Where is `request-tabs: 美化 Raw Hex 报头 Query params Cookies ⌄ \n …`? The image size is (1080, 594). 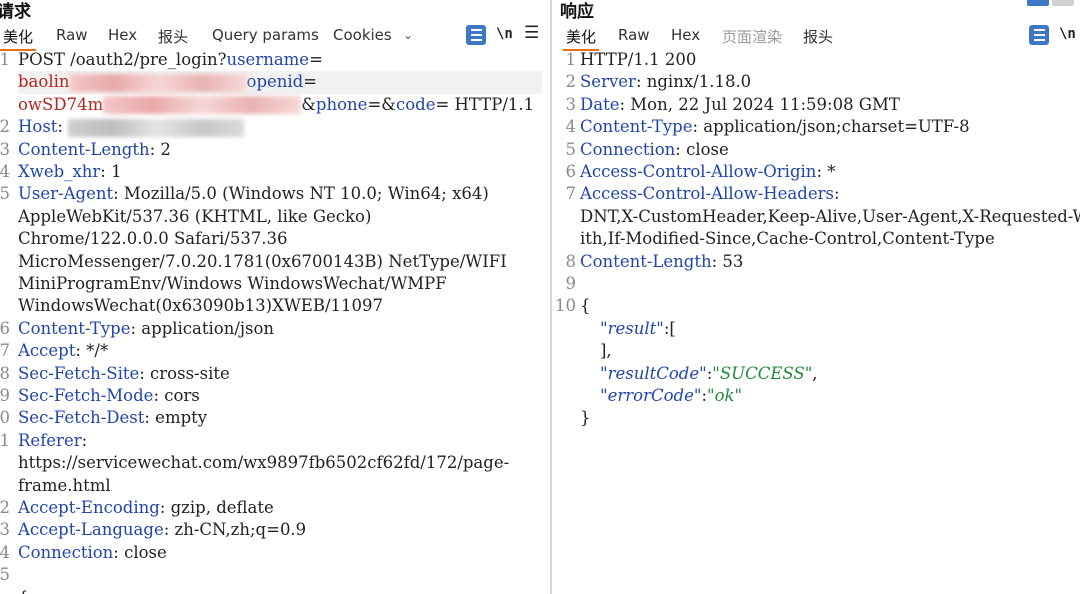
request-tabs: 美化 Raw Hex 报头 Query params Cookies ⌄ \n … is located at coordinates (275, 37).